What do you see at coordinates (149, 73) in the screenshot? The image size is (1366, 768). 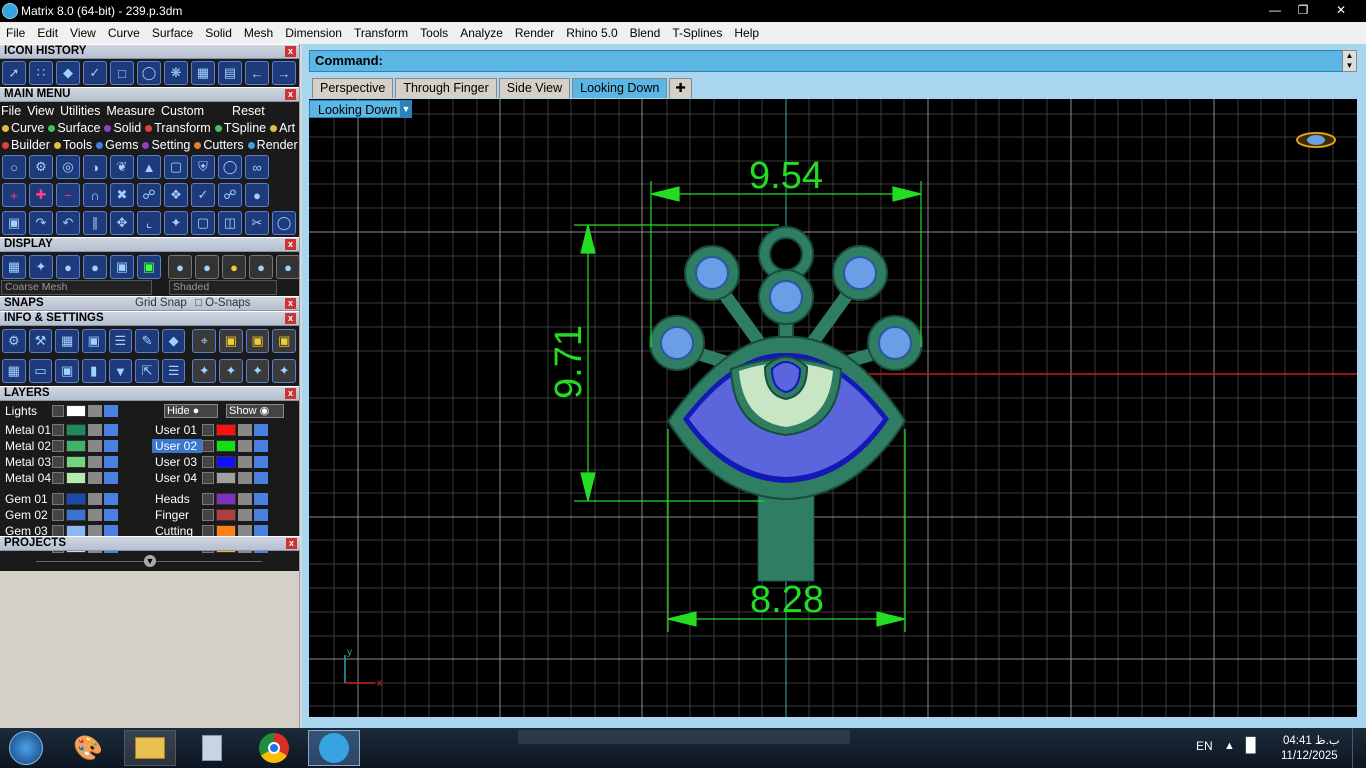 I see `globe-icon: ◯` at bounding box center [149, 73].